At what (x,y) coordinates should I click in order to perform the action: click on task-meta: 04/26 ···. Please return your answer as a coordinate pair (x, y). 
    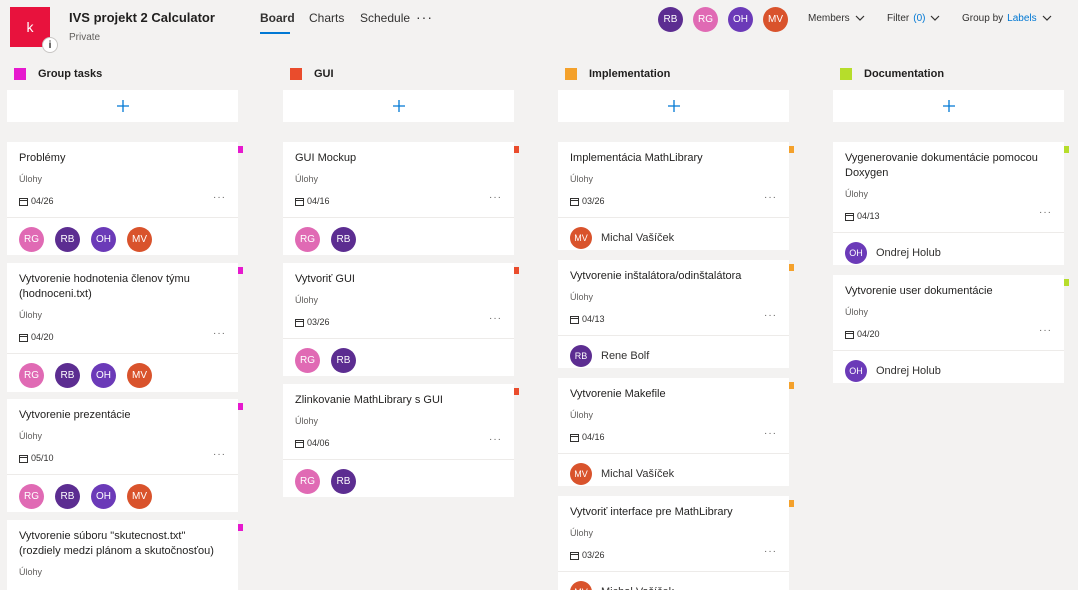
    Looking at the image, I should click on (122, 197).